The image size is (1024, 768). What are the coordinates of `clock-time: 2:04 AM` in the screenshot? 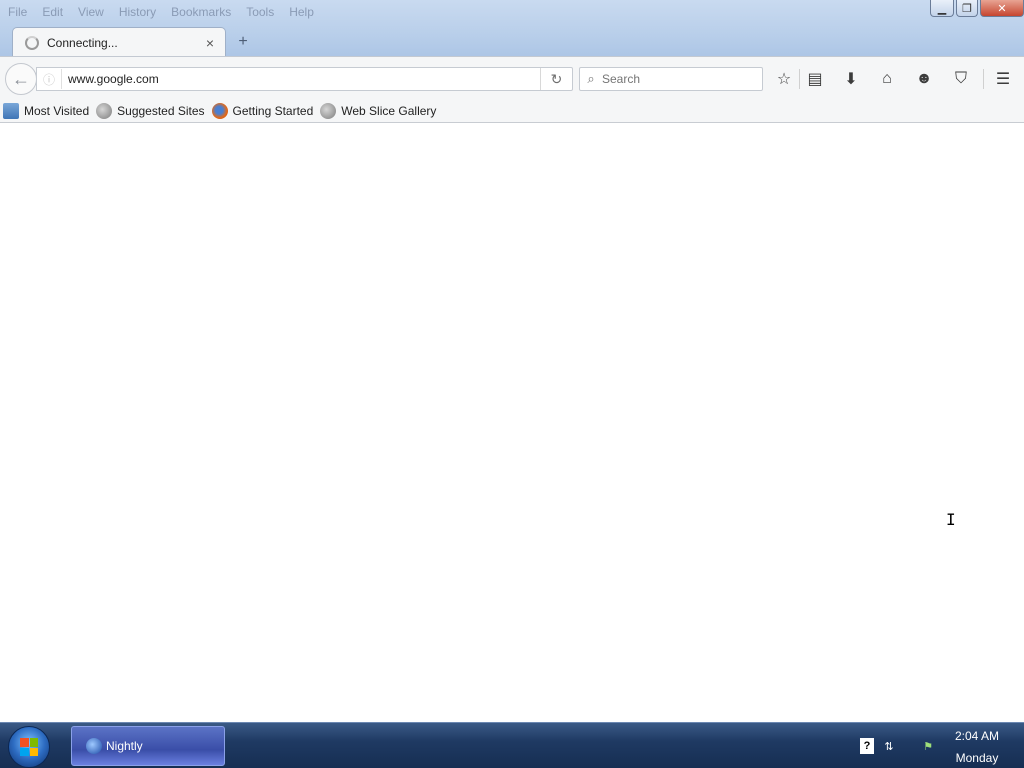 It's located at (977, 736).